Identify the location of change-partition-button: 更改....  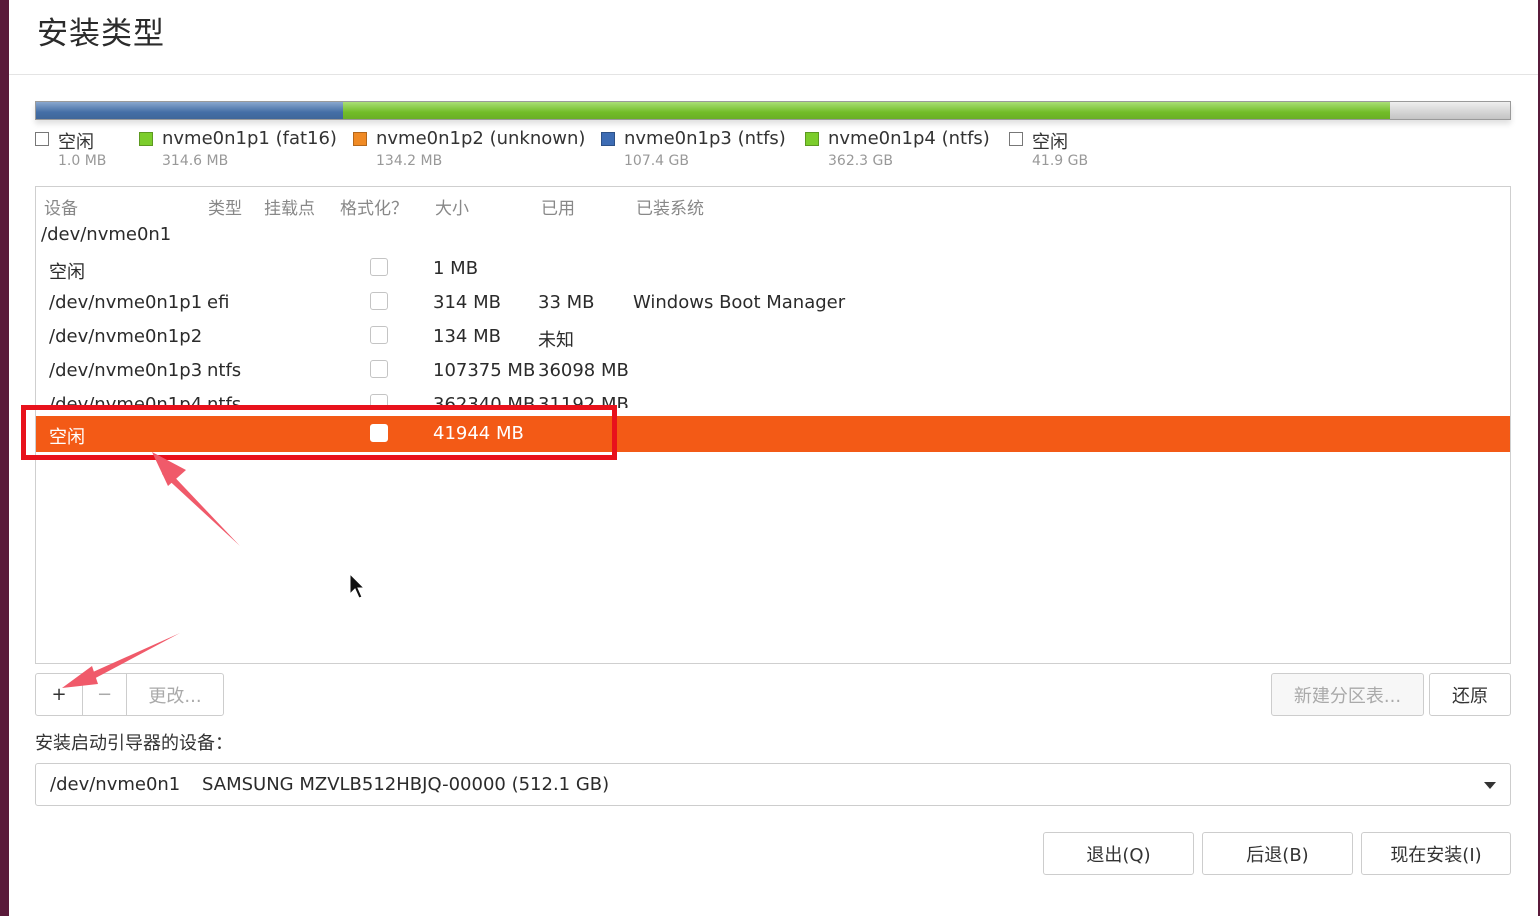
(174, 694).